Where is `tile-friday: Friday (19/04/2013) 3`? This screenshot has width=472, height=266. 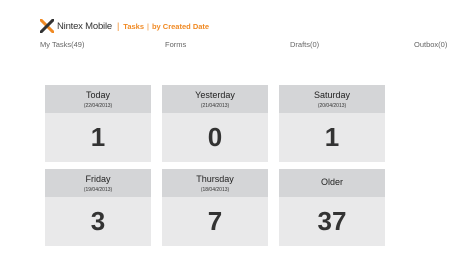
tile-friday: Friday (19/04/2013) 3 is located at coordinates (98, 207).